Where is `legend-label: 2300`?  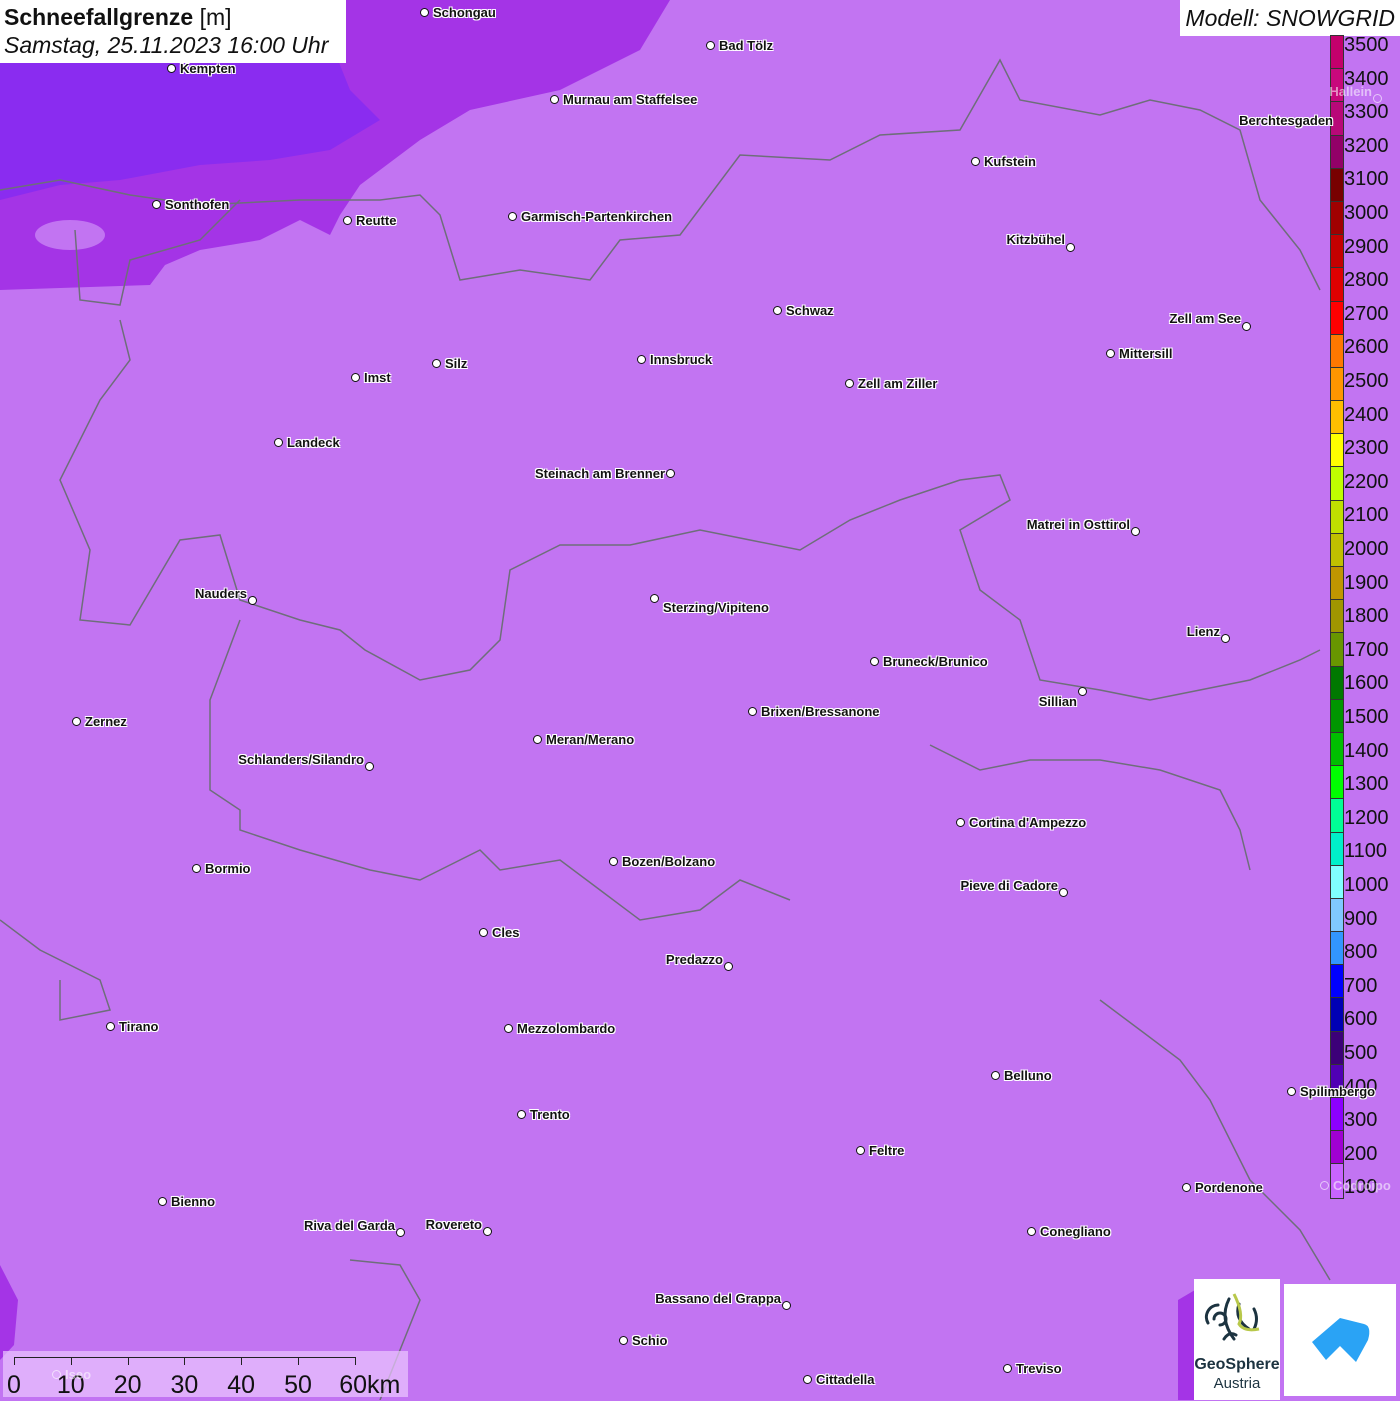 legend-label: 2300 is located at coordinates (1366, 448).